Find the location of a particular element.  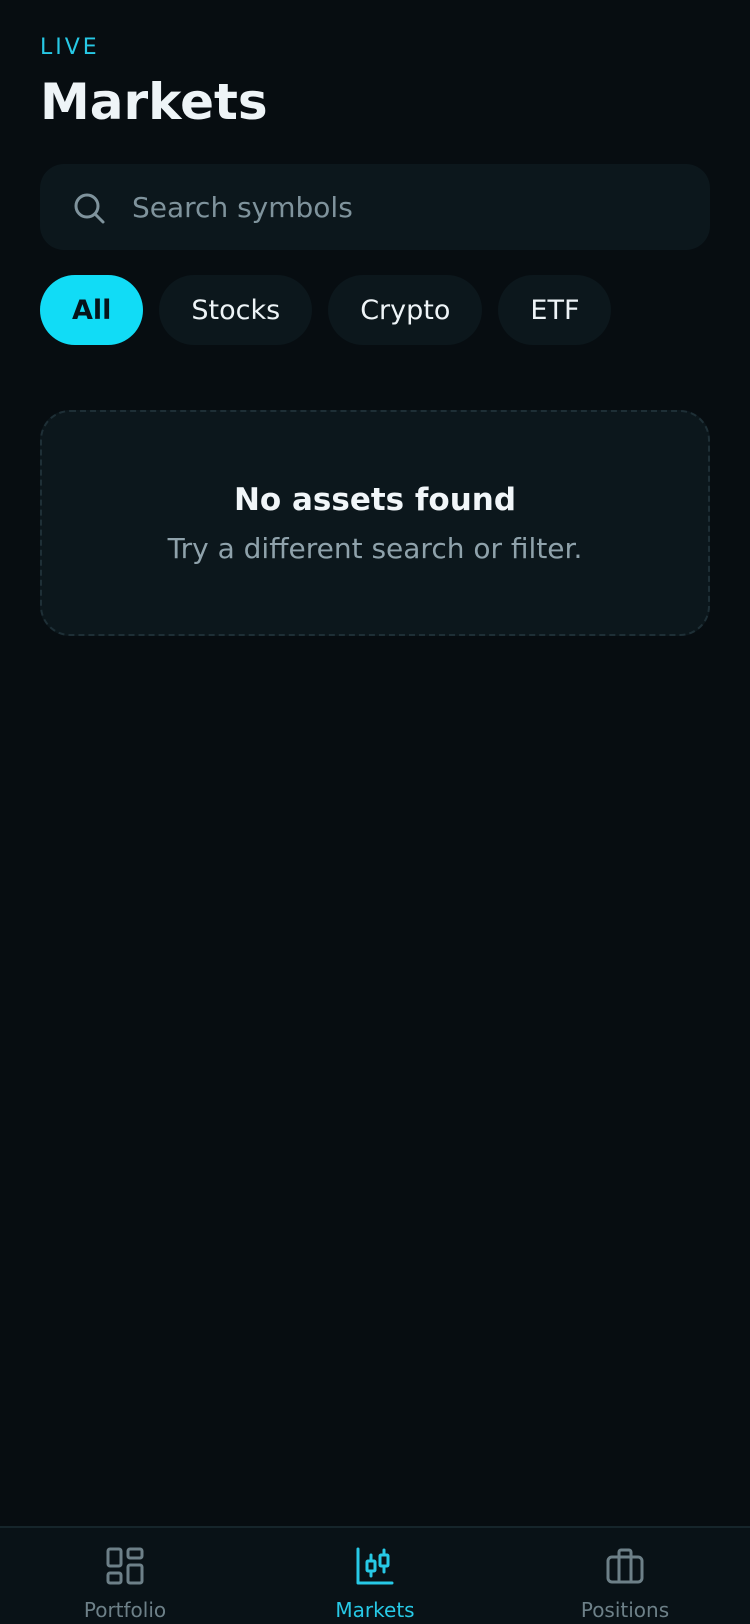

briefcase-icon is located at coordinates (625, 1566).